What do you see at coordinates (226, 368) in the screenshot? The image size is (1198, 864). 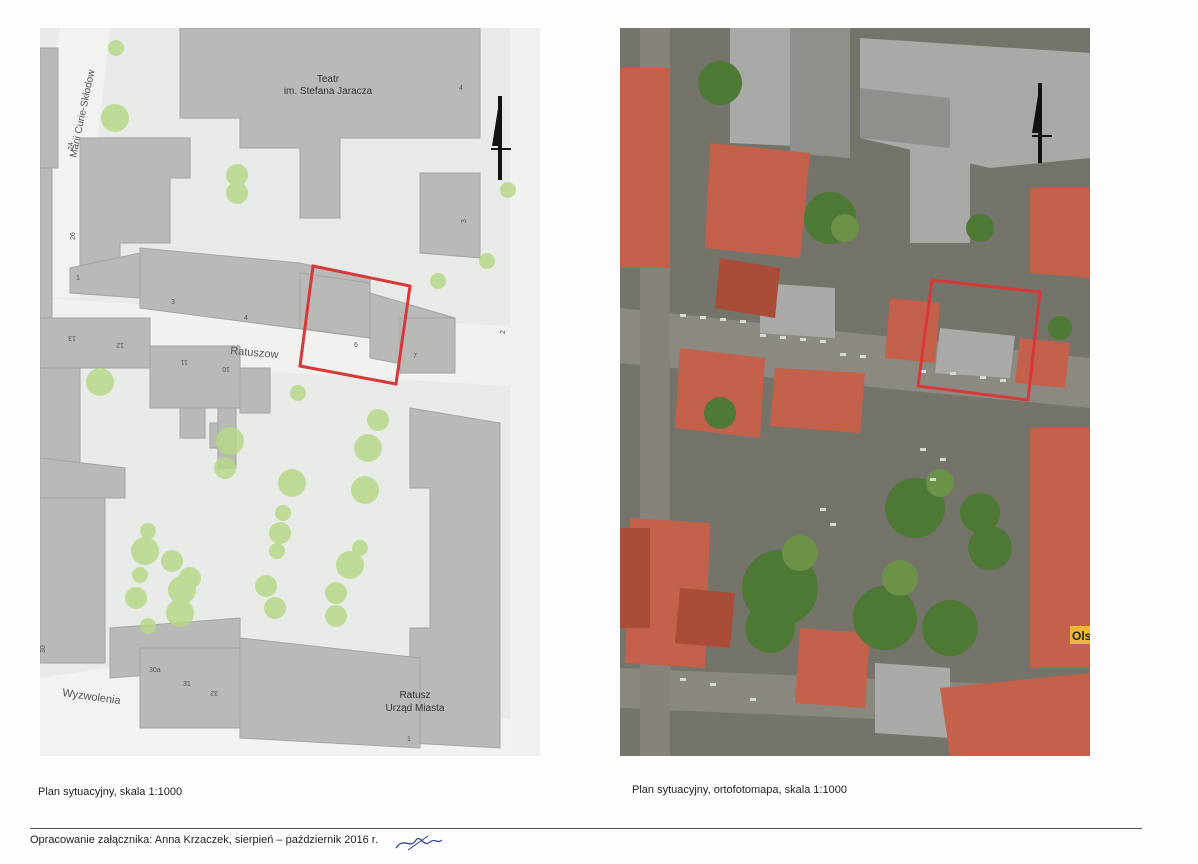 I see `house-number: 10` at bounding box center [226, 368].